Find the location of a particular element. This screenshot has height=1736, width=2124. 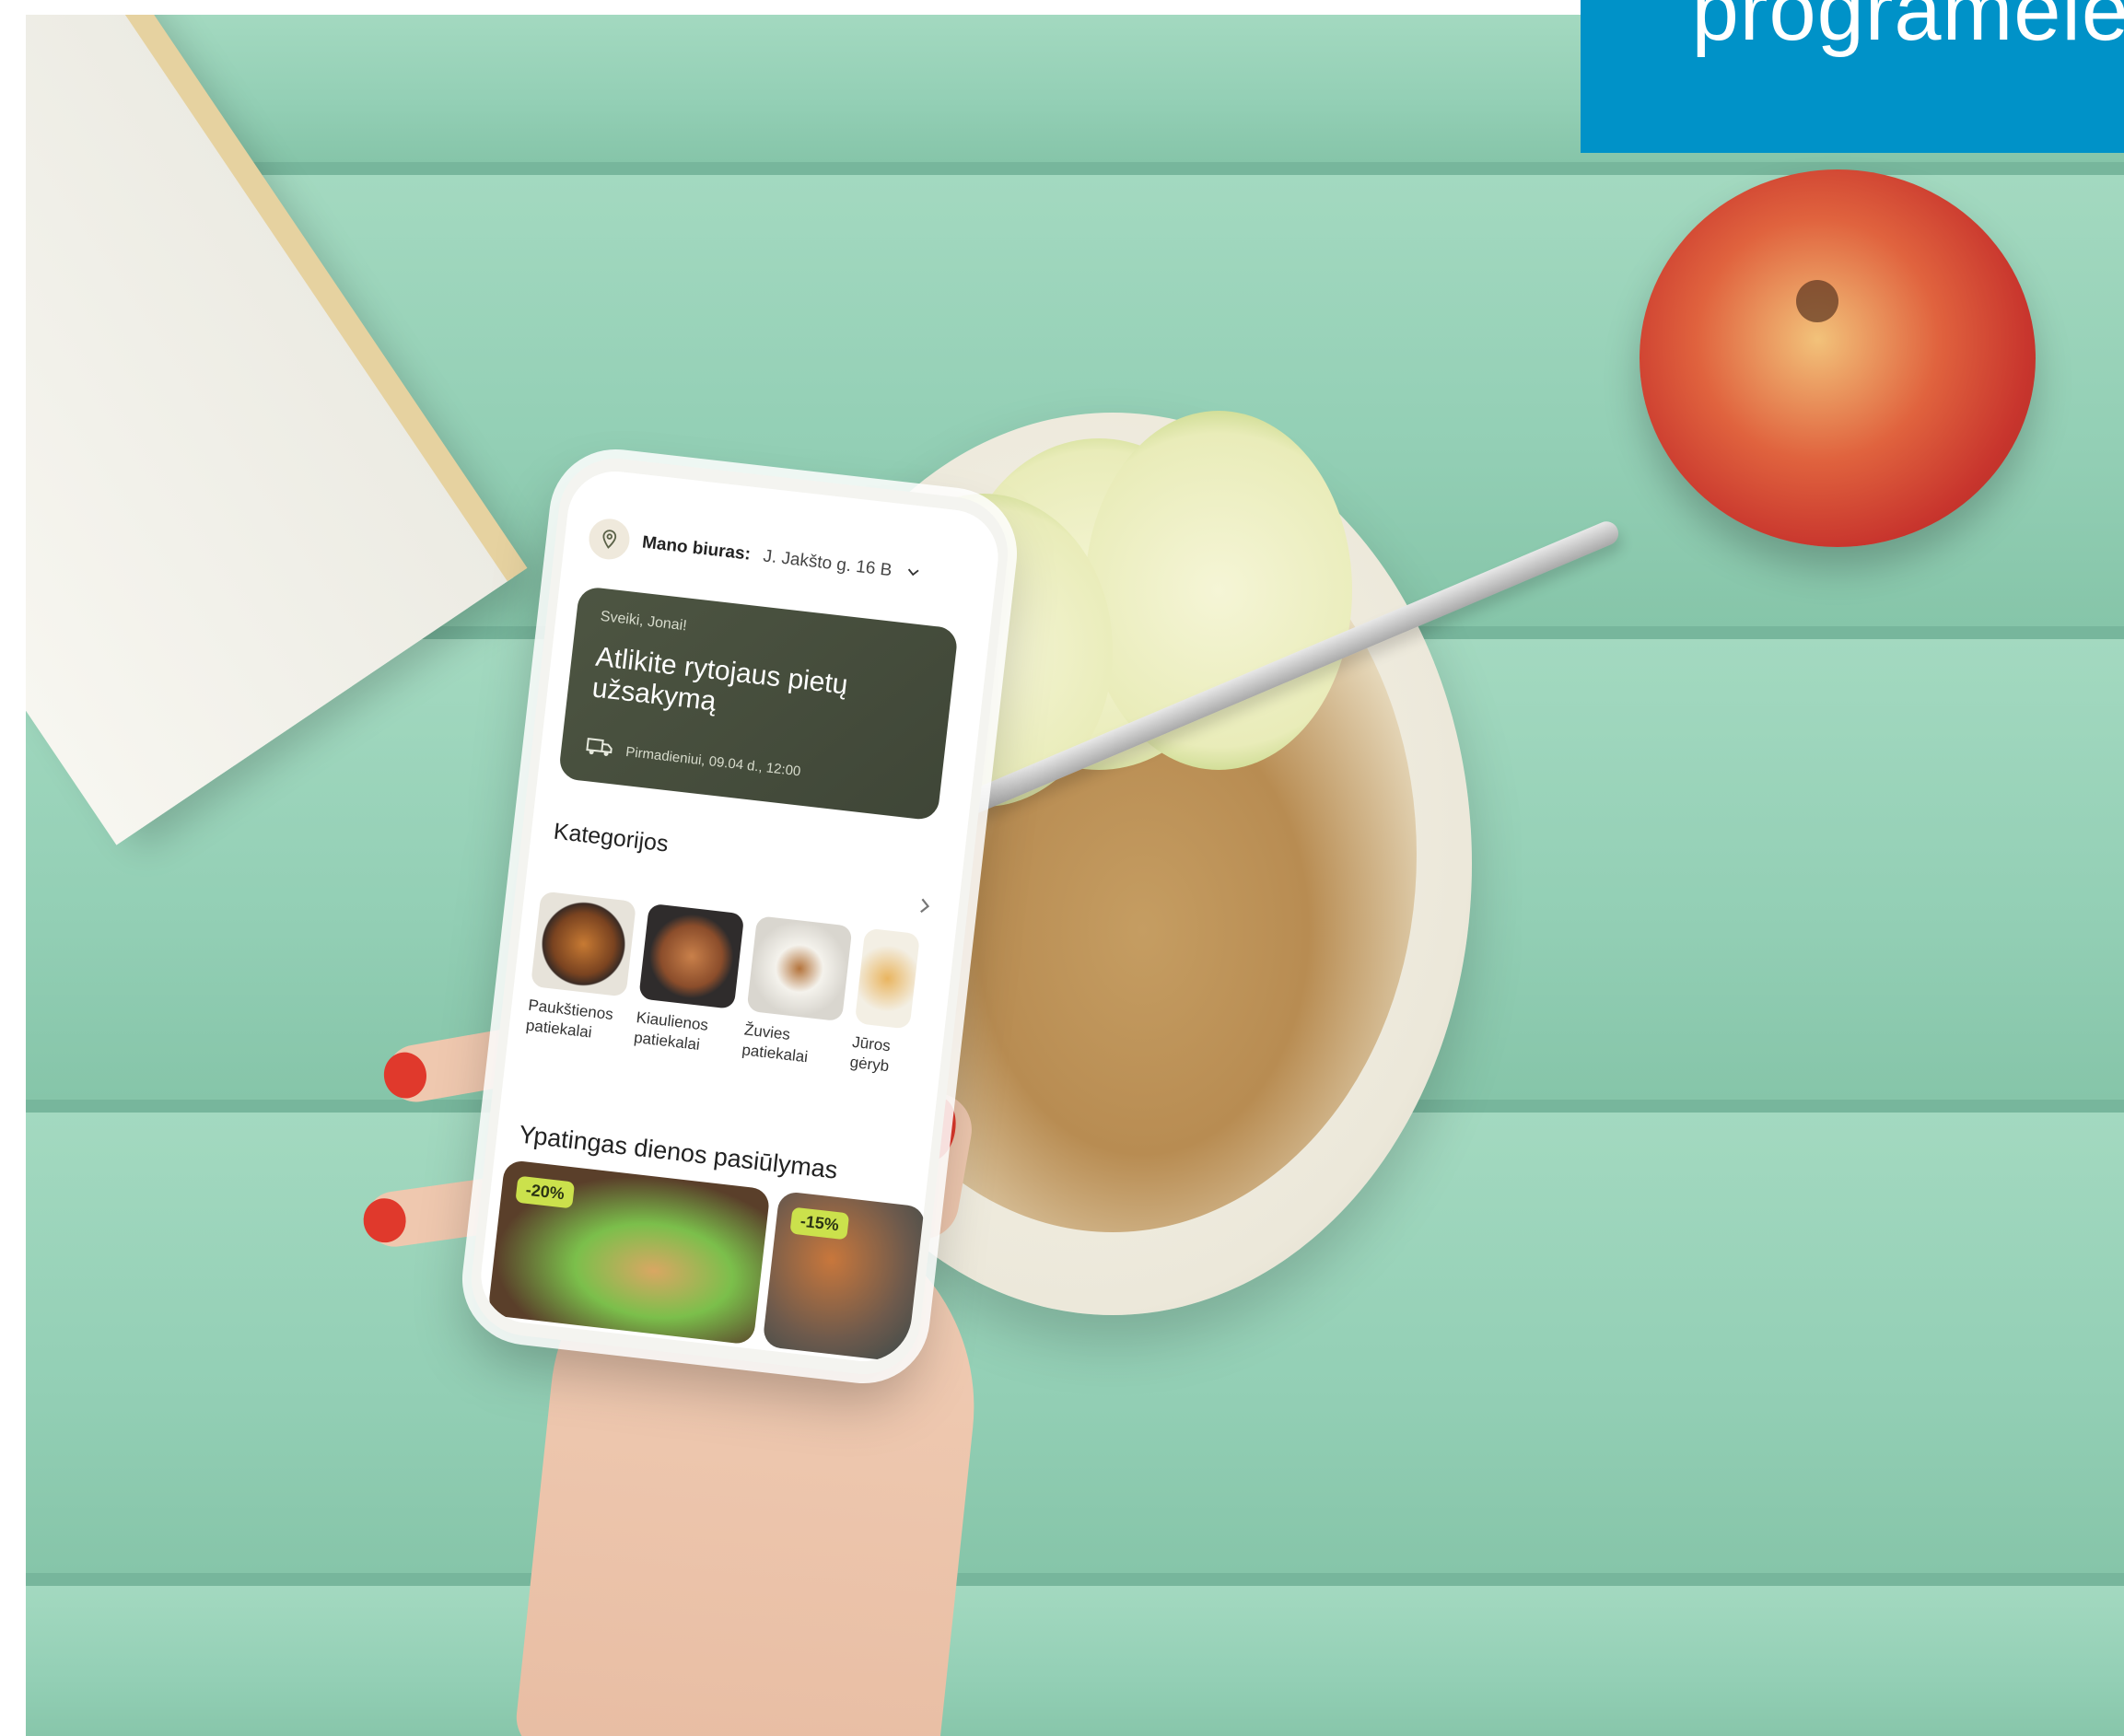

location-selector: Mano biuras: J. Jakšto g. 16 B is located at coordinates (783, 559).